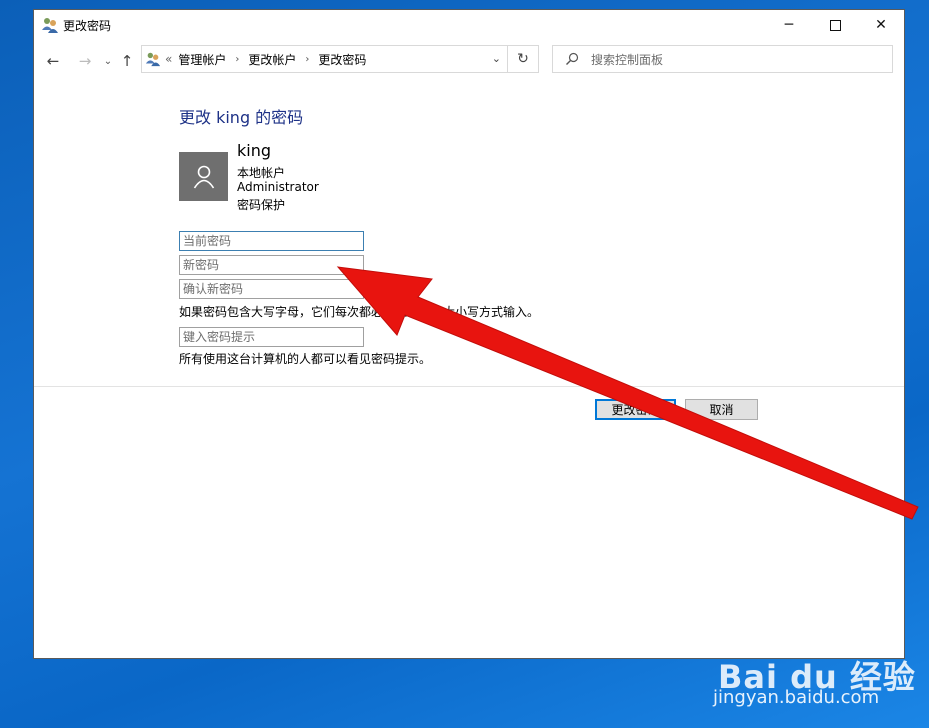 The width and height of the screenshot is (929, 728). Describe the element at coordinates (881, 25) in the screenshot. I see `close-button: ✕` at that location.